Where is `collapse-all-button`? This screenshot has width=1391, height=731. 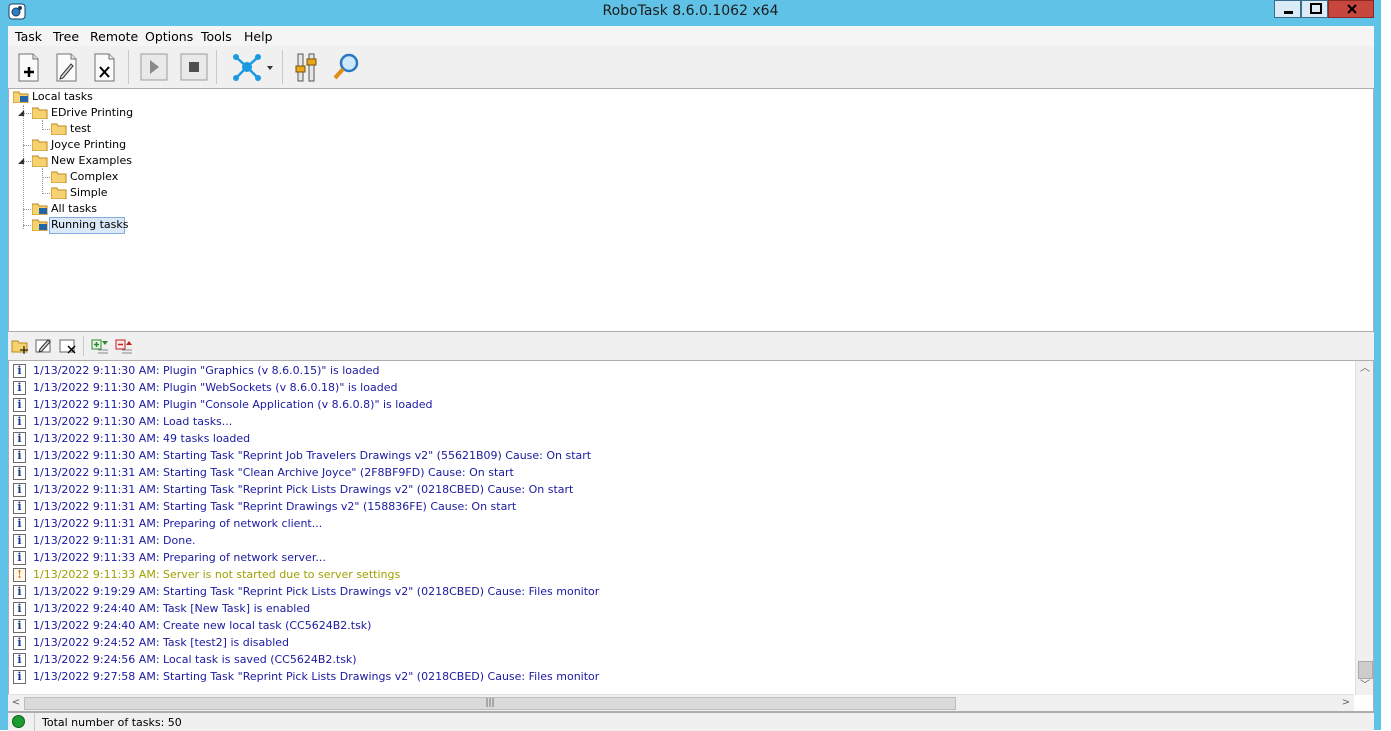
collapse-all-button is located at coordinates (124, 346).